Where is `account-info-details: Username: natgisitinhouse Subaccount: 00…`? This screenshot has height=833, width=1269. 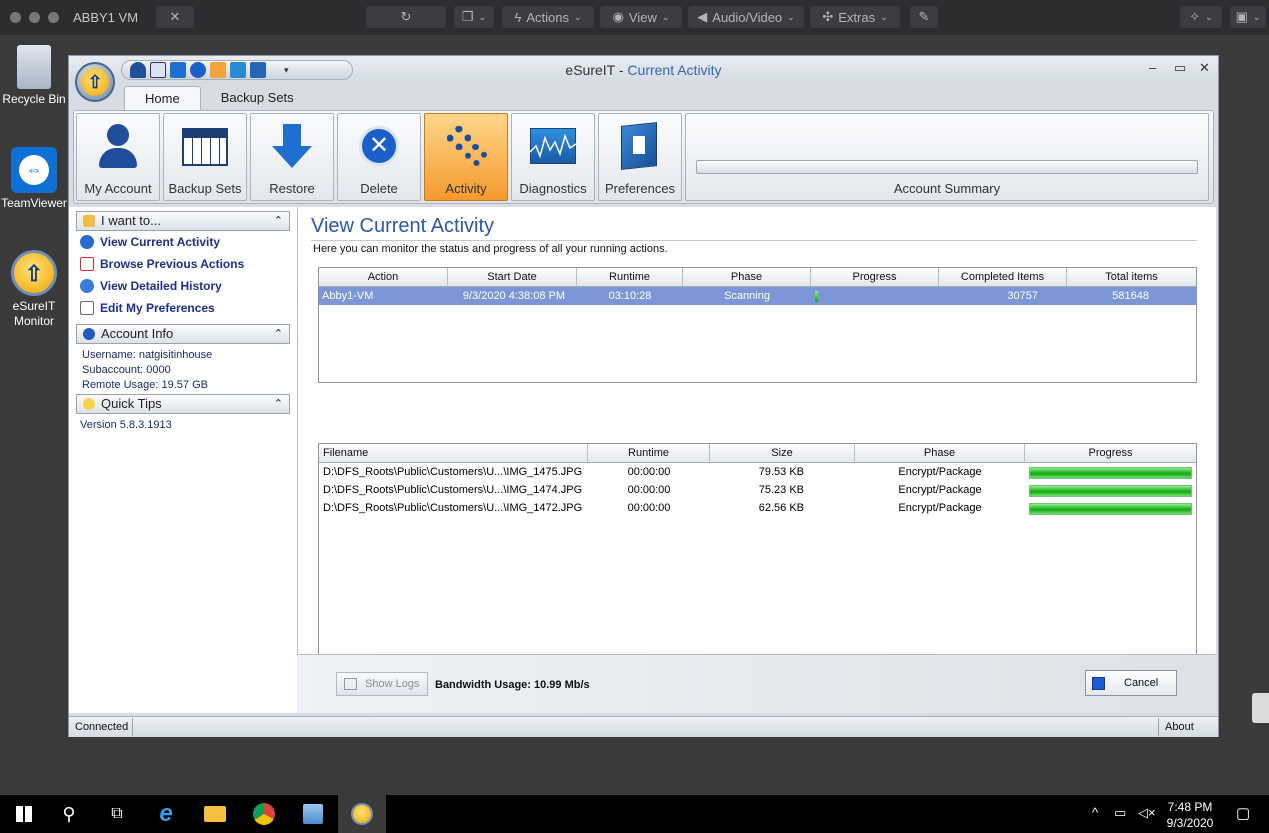
account-info-details: Username: natgisitinhouse Subaccount: 00… is located at coordinates (147, 370).